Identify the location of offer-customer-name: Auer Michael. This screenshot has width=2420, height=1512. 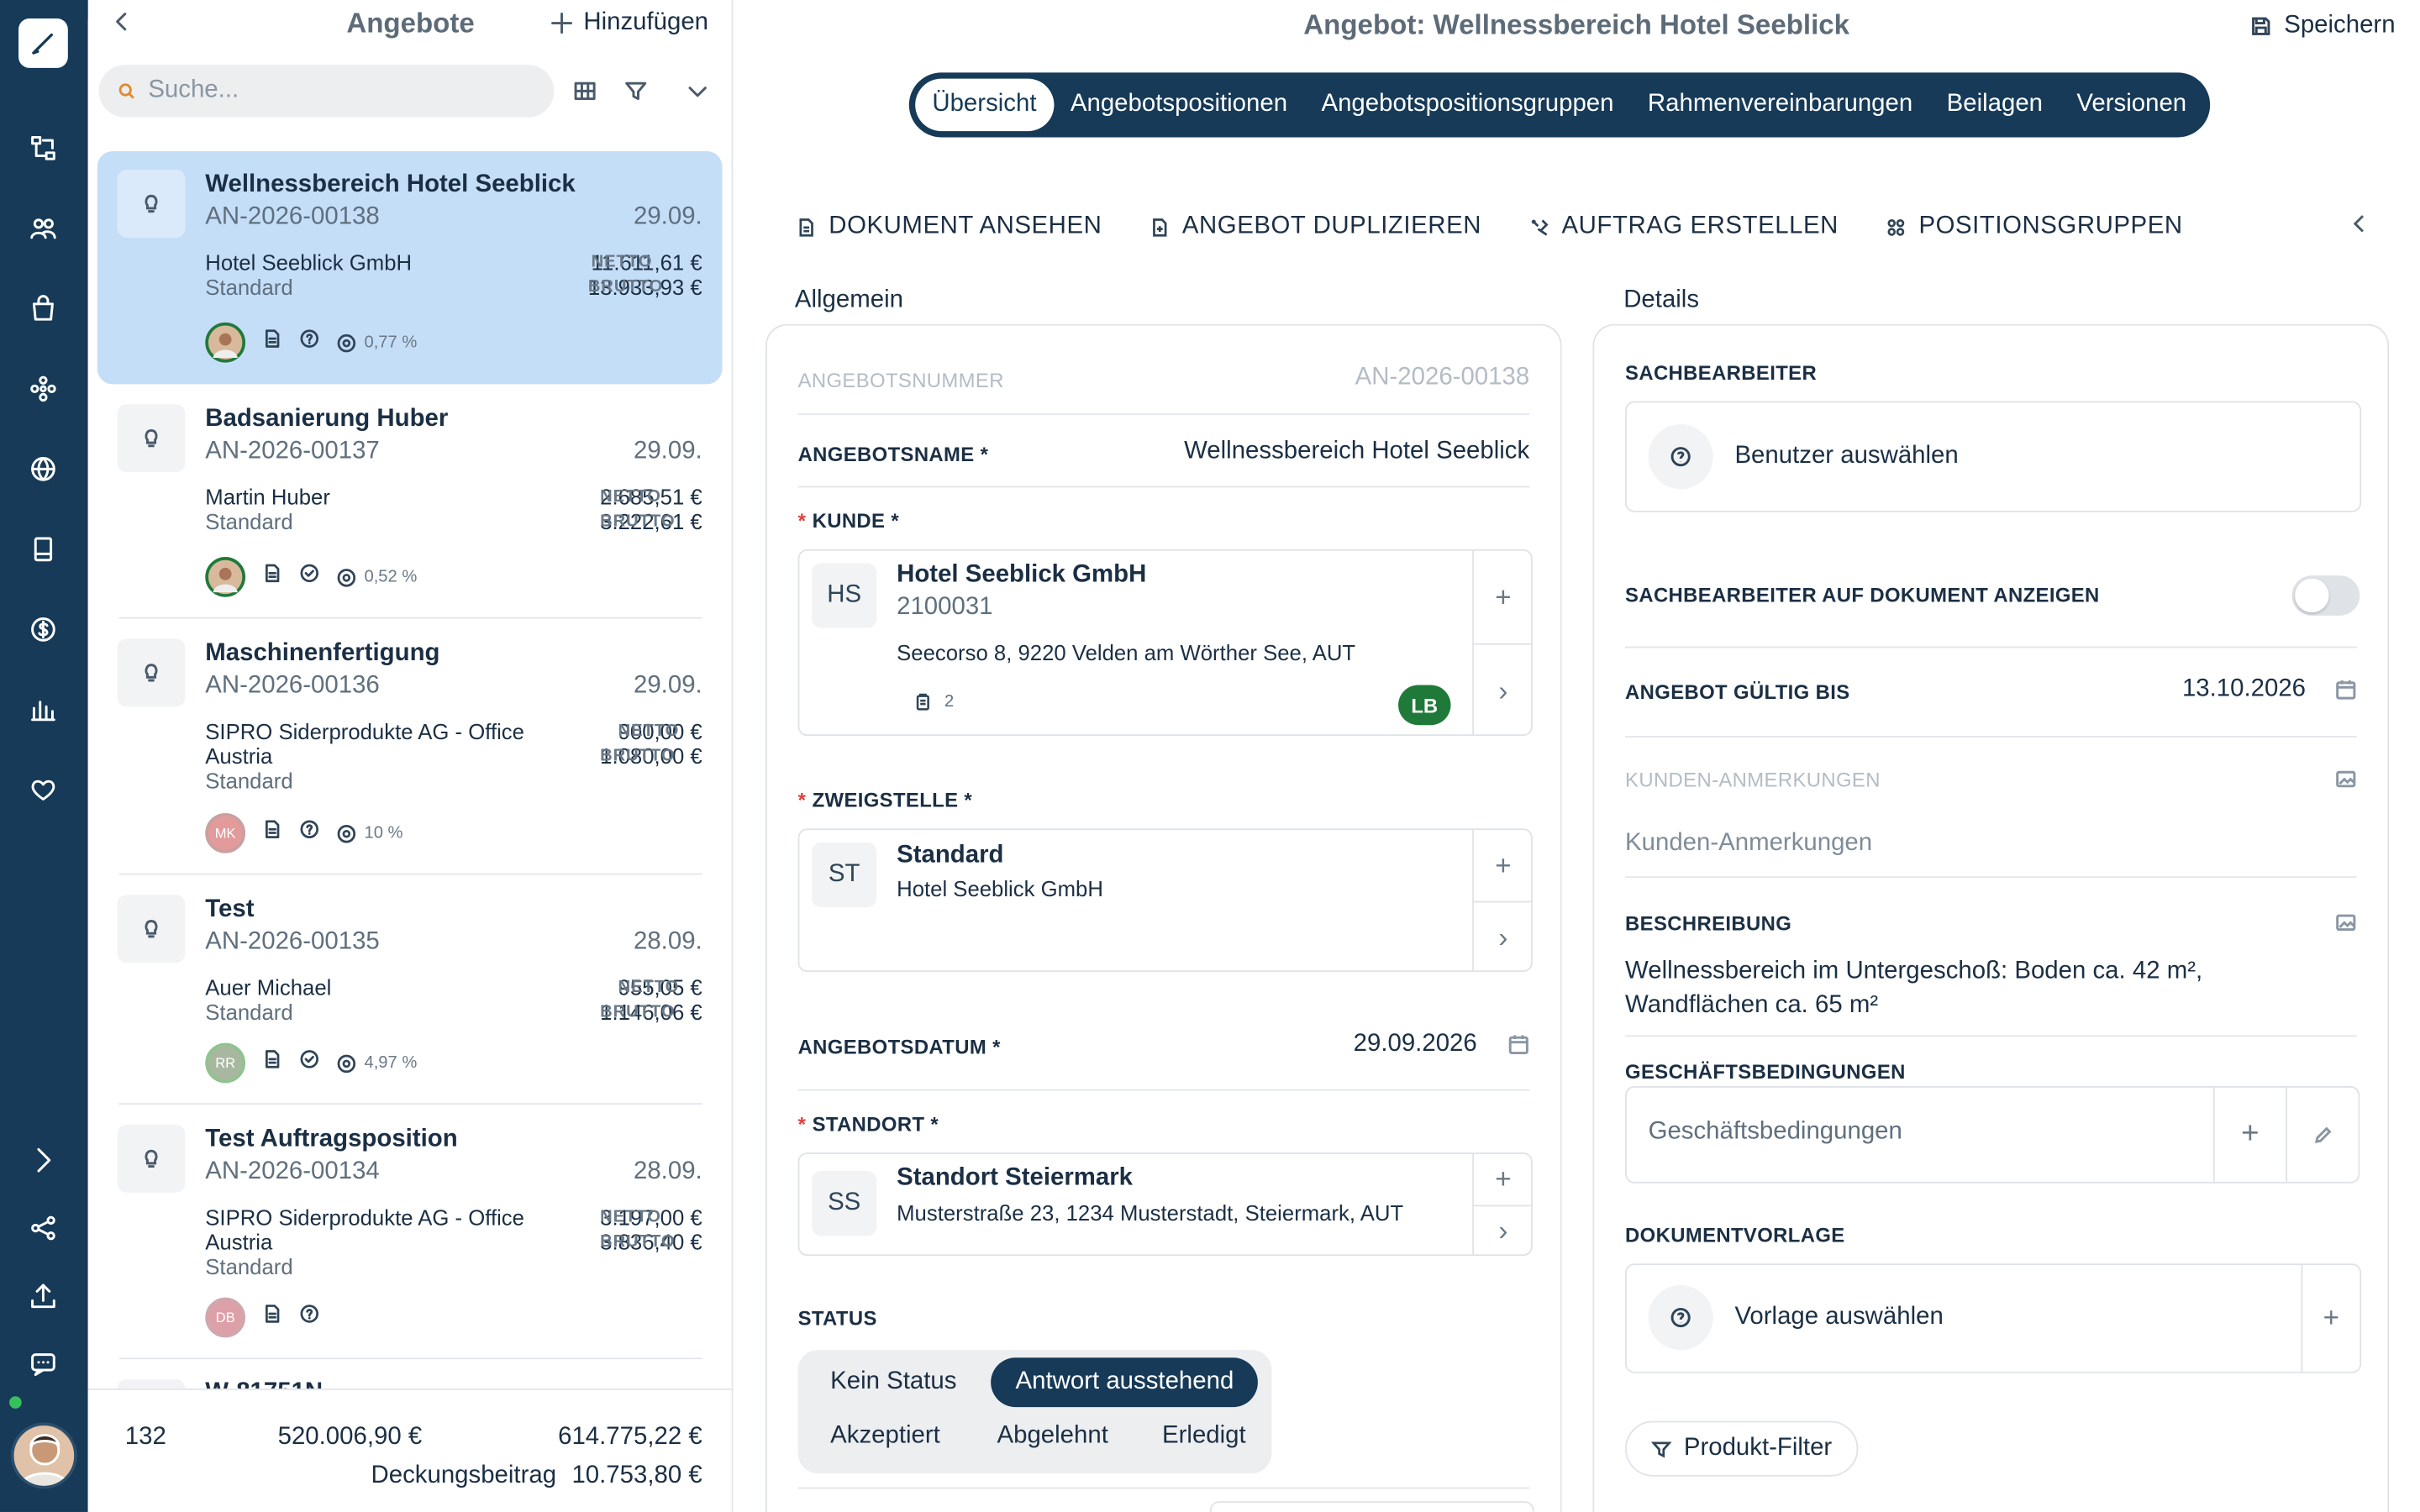
(268, 987).